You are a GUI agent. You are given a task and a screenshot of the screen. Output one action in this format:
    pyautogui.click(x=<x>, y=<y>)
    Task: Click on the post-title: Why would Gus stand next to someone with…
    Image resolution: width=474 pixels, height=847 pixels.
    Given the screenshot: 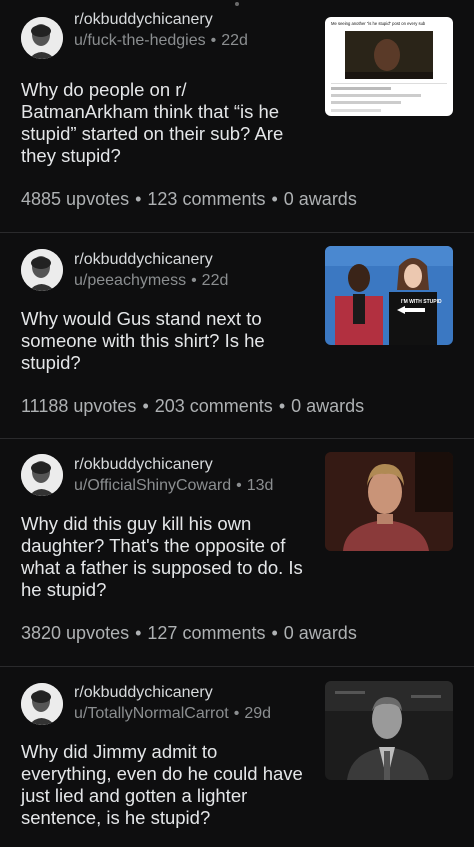 What is the action you would take?
    pyautogui.click(x=163, y=341)
    